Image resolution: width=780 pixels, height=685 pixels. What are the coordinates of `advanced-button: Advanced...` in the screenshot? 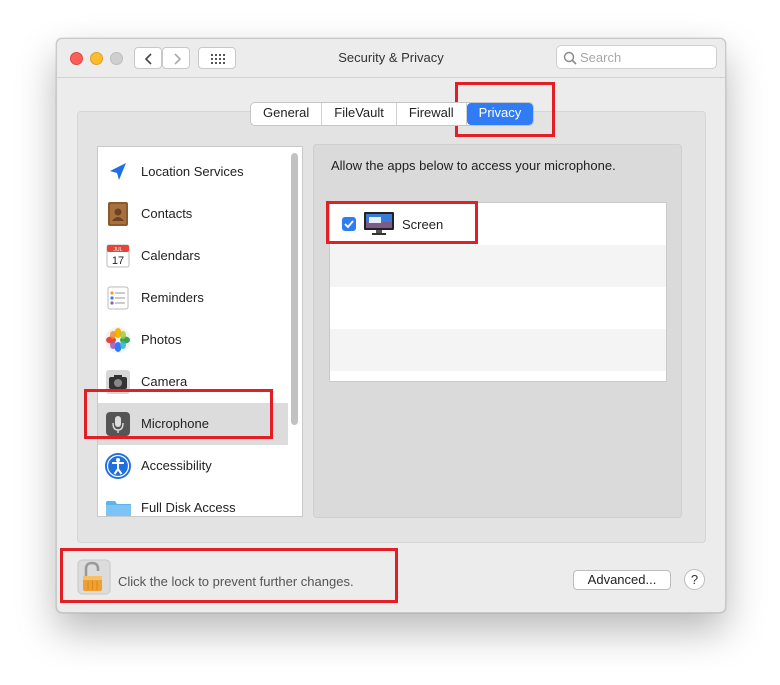 It's located at (622, 580).